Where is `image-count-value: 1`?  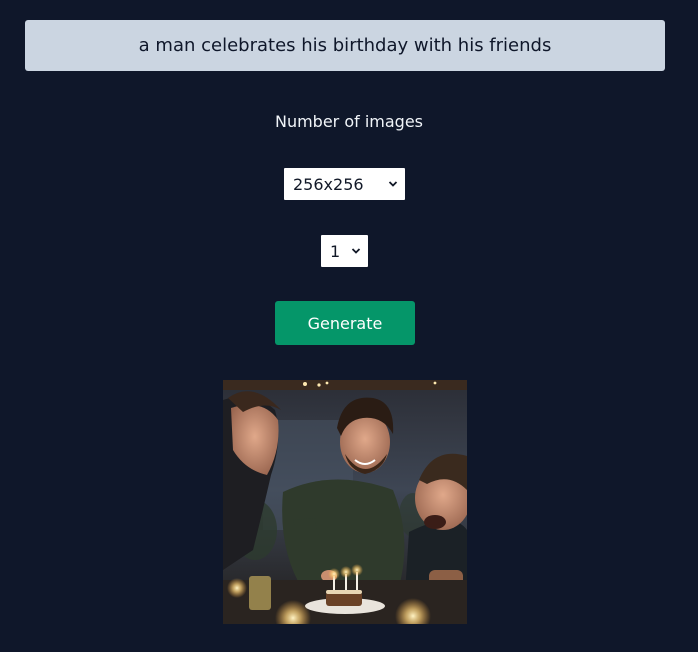 image-count-value: 1 is located at coordinates (335, 251).